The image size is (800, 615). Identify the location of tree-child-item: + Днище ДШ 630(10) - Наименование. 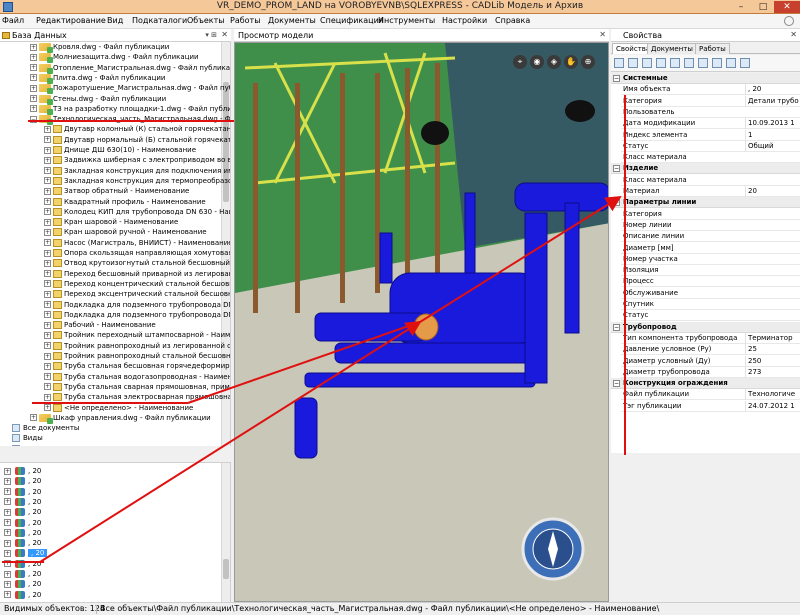
(120, 150).